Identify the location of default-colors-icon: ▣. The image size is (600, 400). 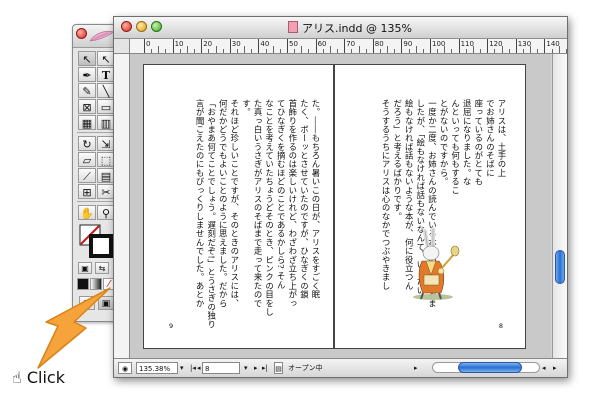
(85, 268).